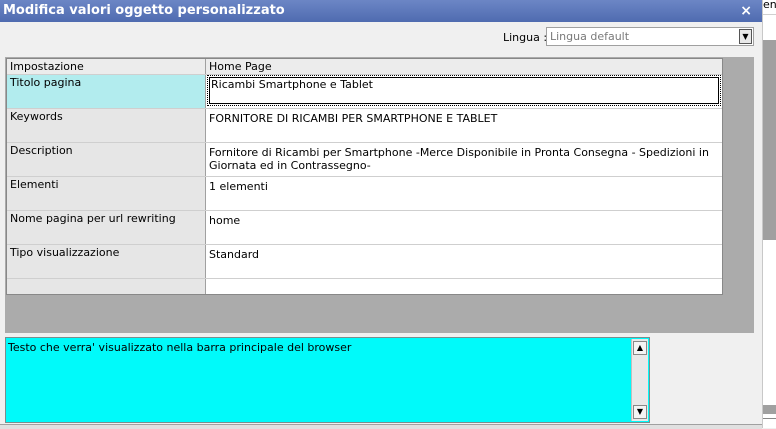 This screenshot has height=429, width=776. Describe the element at coordinates (106, 66) in the screenshot. I see `column-header-setting: Impostazione` at that location.